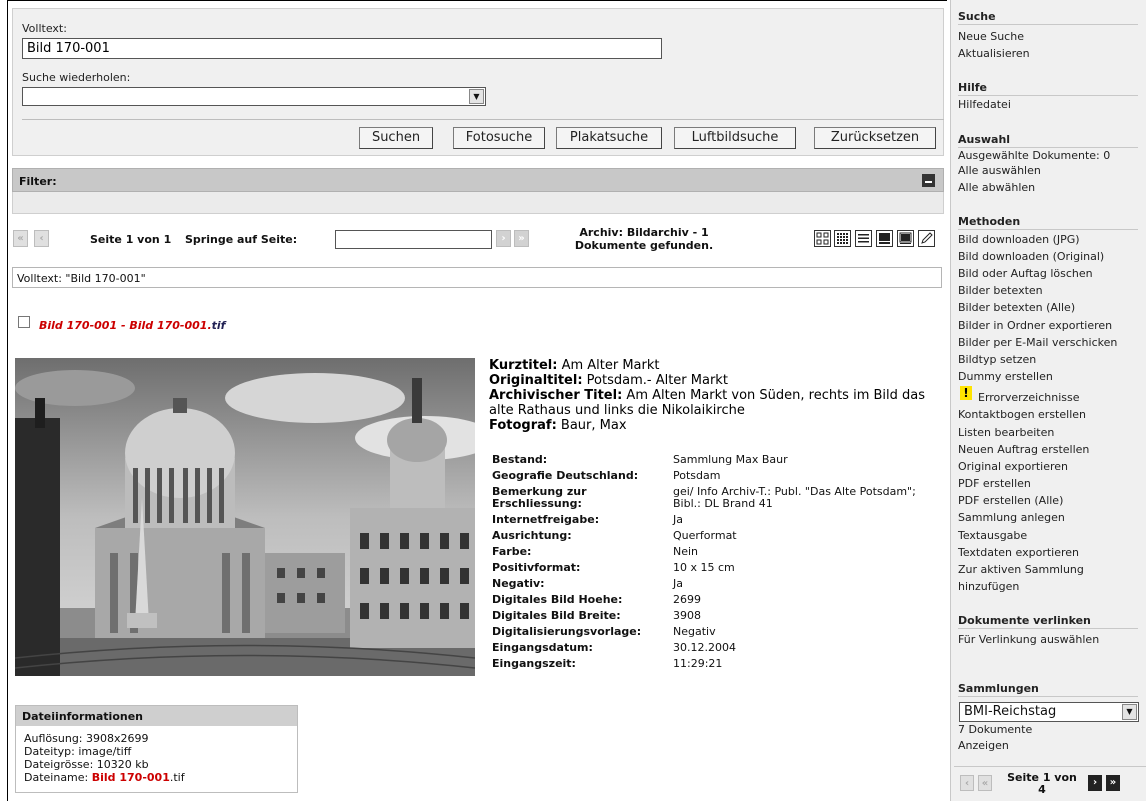  What do you see at coordinates (698, 663) in the screenshot?
I see `meta-value: 11:29:21` at bounding box center [698, 663].